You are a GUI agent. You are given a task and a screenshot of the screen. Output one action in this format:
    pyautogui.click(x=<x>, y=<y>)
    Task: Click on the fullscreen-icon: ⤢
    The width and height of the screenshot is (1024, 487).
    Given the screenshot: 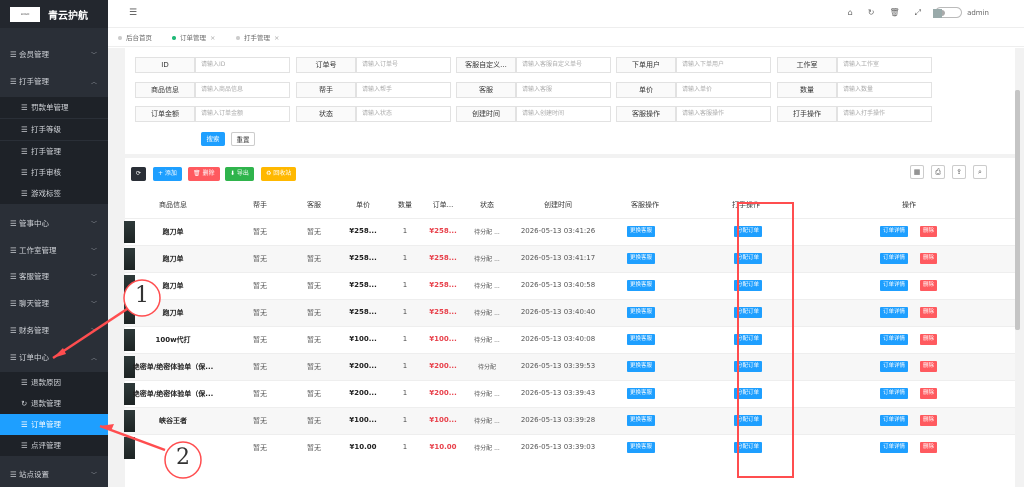 What is the action you would take?
    pyautogui.click(x=918, y=13)
    